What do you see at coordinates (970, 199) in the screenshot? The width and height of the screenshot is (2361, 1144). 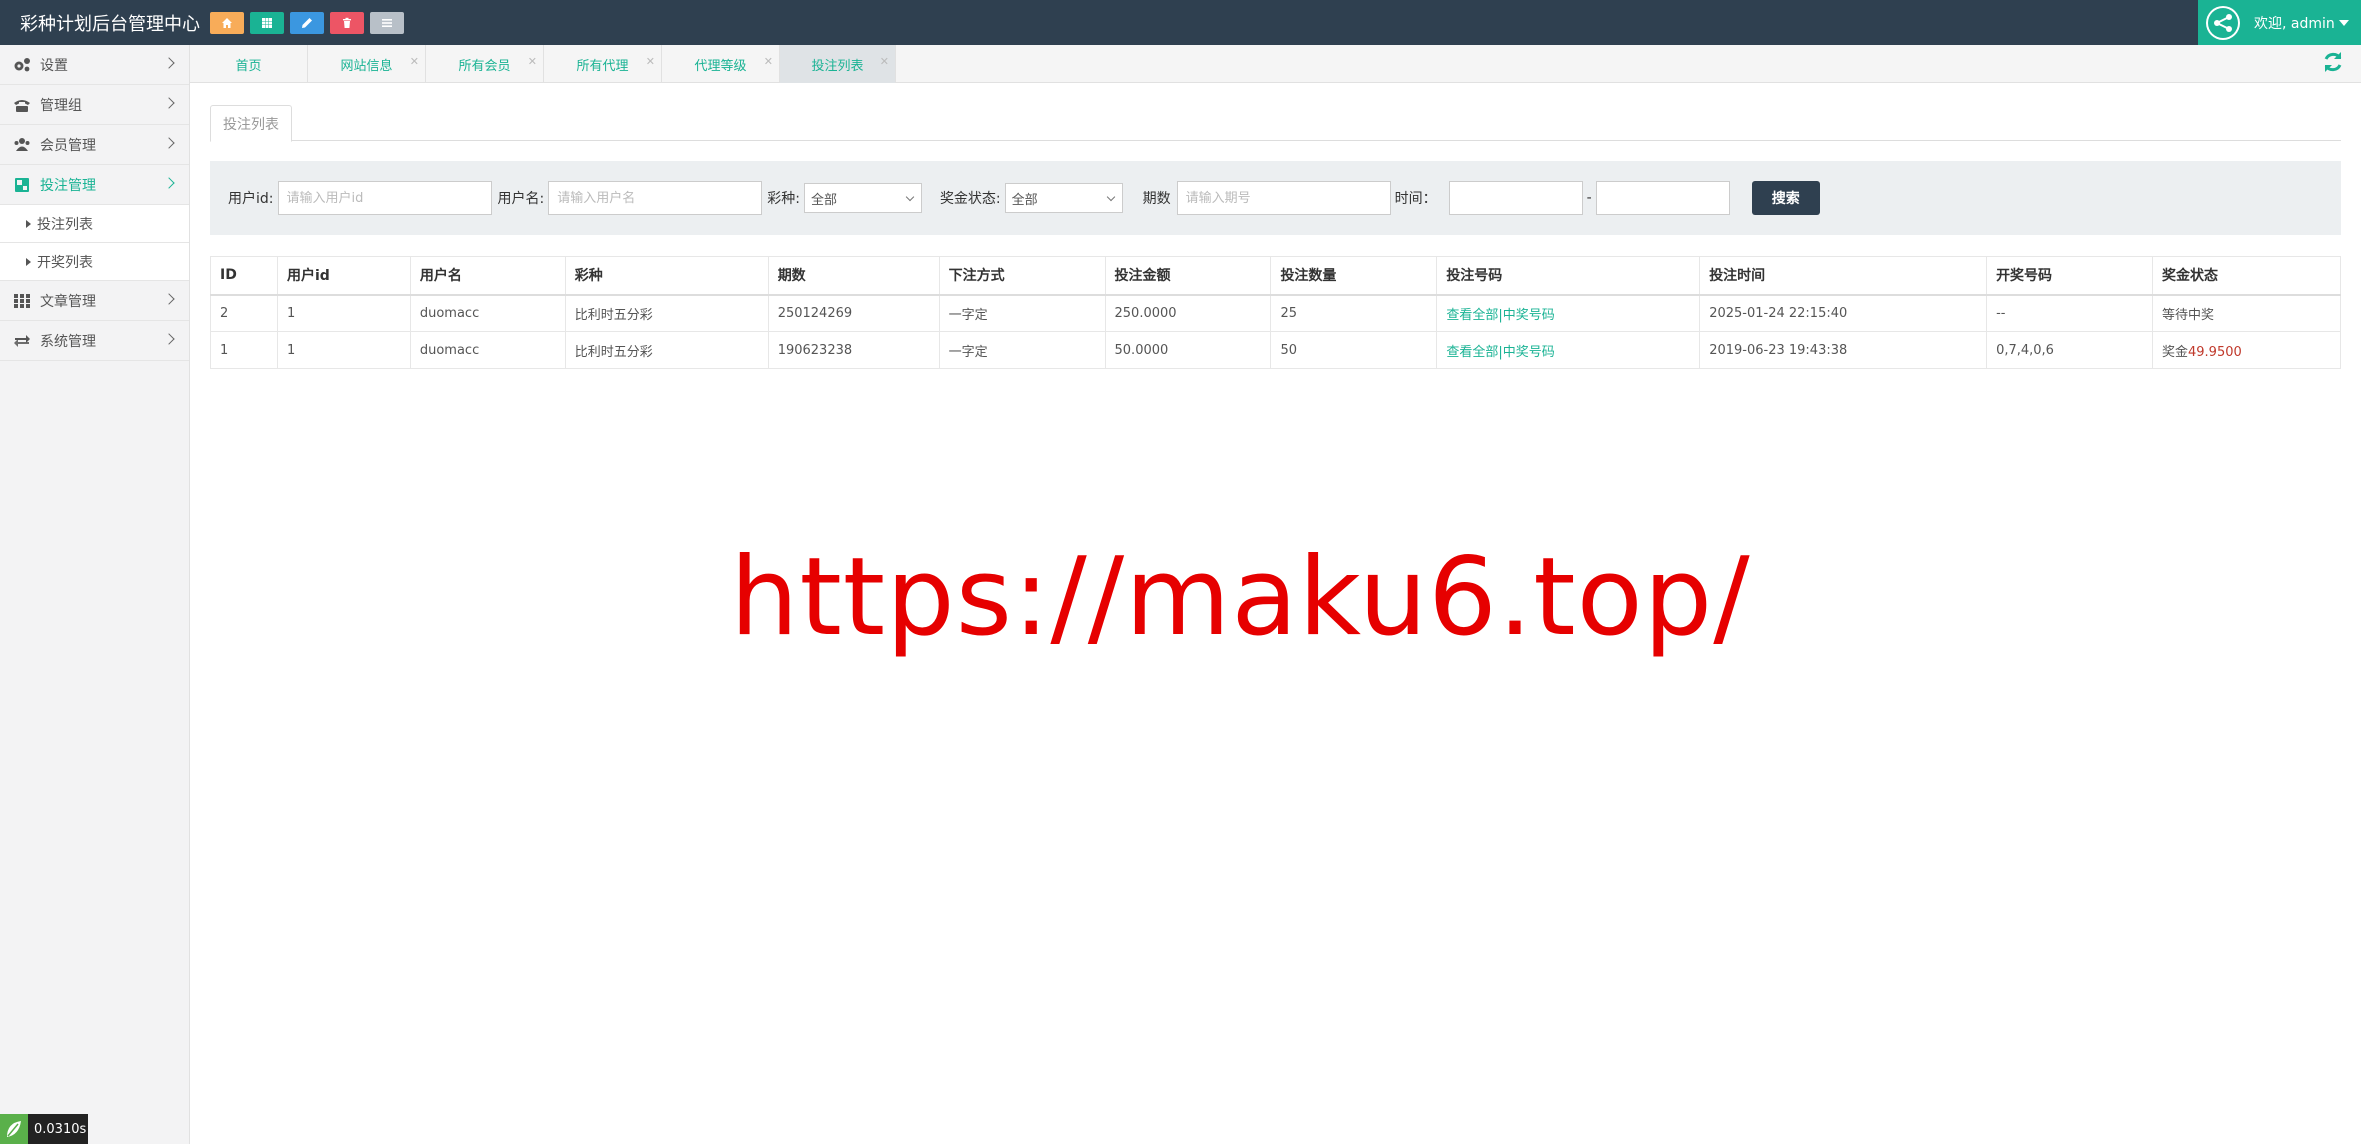 I see `prize-status-label: 奖金状态:` at bounding box center [970, 199].